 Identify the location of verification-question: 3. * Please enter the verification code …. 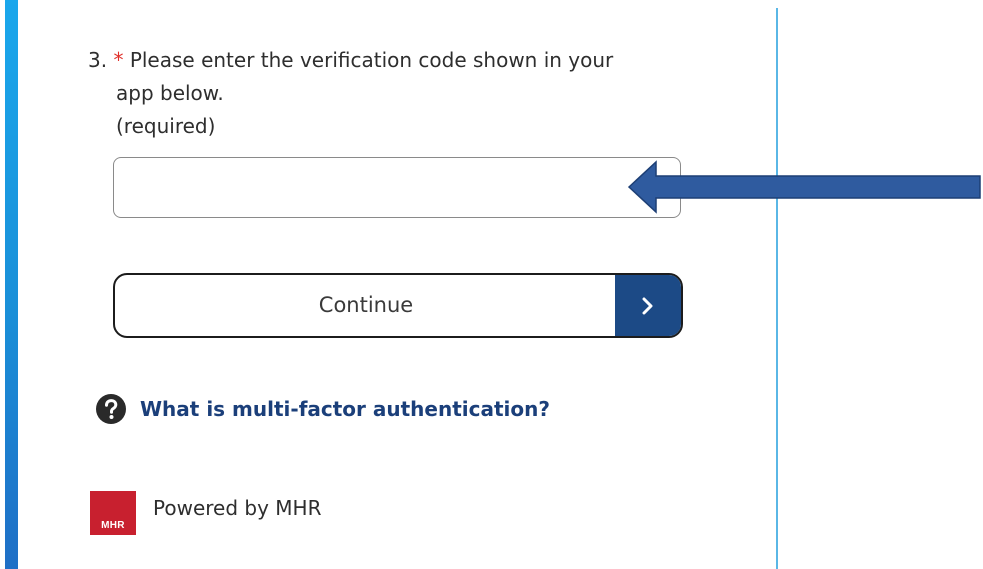
(408, 93).